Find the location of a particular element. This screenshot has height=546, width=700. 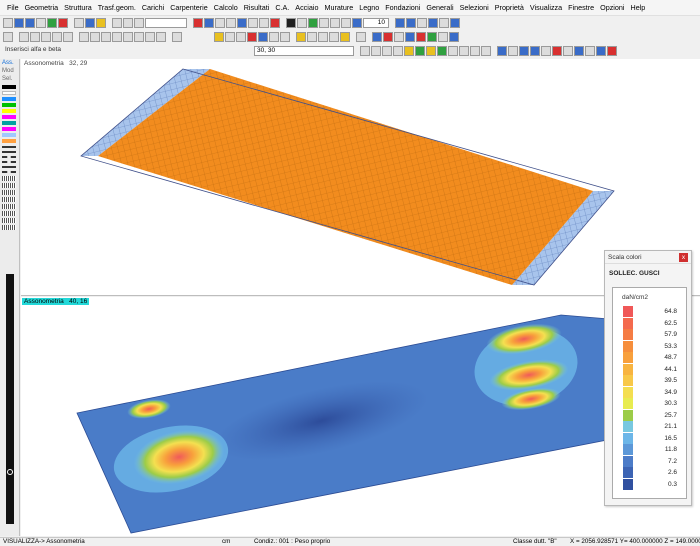

axis-y-icon is located at coordinates (35, 37).